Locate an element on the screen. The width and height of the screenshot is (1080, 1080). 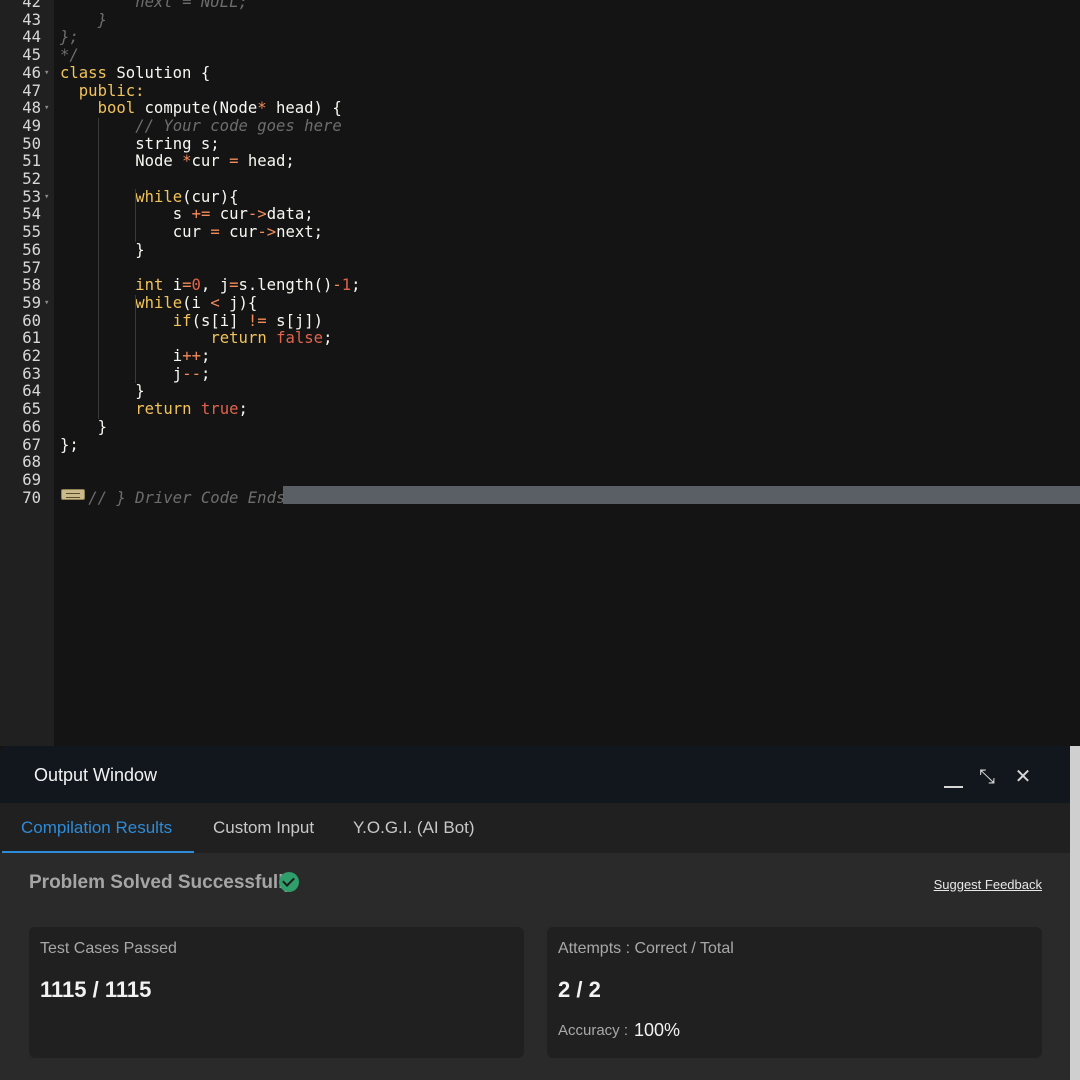
tab-yogi-ai-bot: Y.O.G.I. (AI Bot) is located at coordinates (414, 828).